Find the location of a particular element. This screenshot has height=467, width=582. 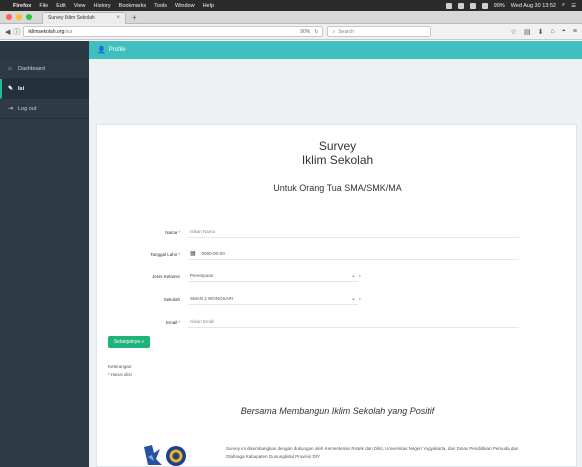

back-icon: ◀ is located at coordinates (7, 32).